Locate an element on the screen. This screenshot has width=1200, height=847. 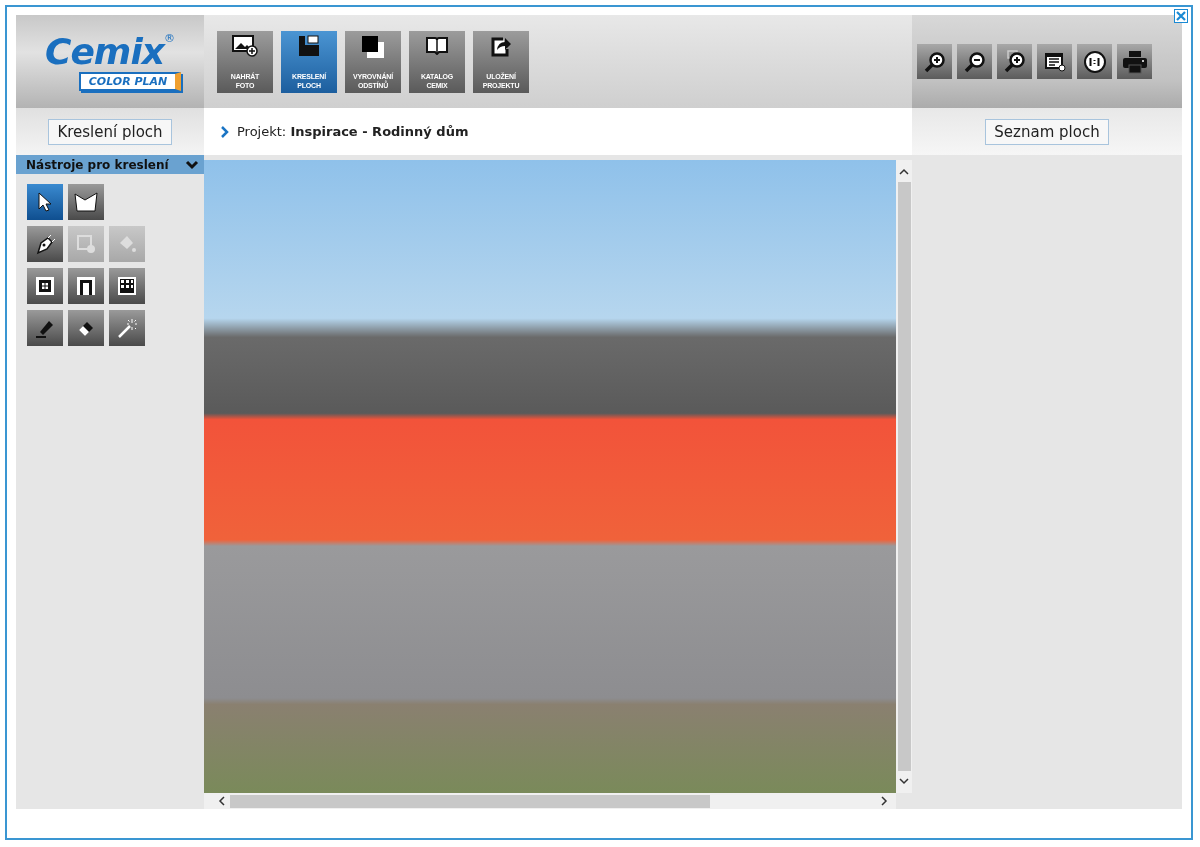
magic-wand-icon is located at coordinates (127, 328).